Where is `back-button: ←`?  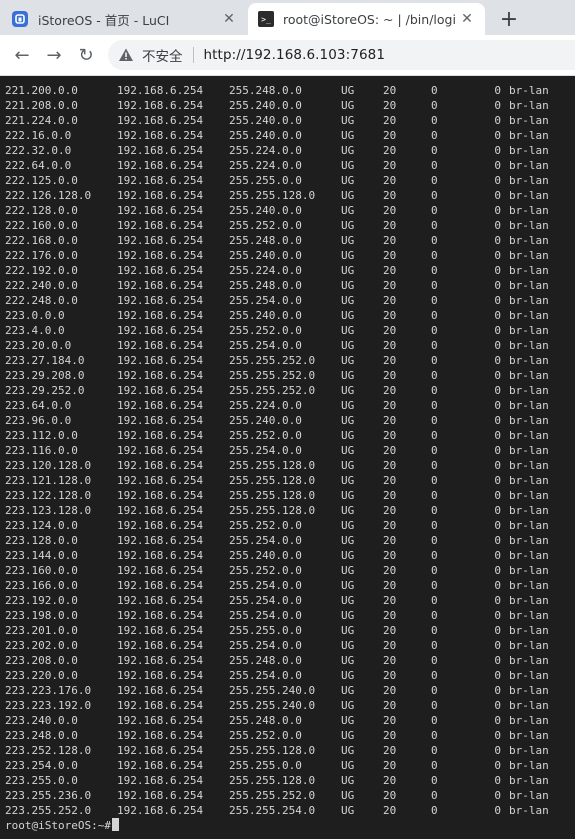
back-button: ← is located at coordinates (22, 55).